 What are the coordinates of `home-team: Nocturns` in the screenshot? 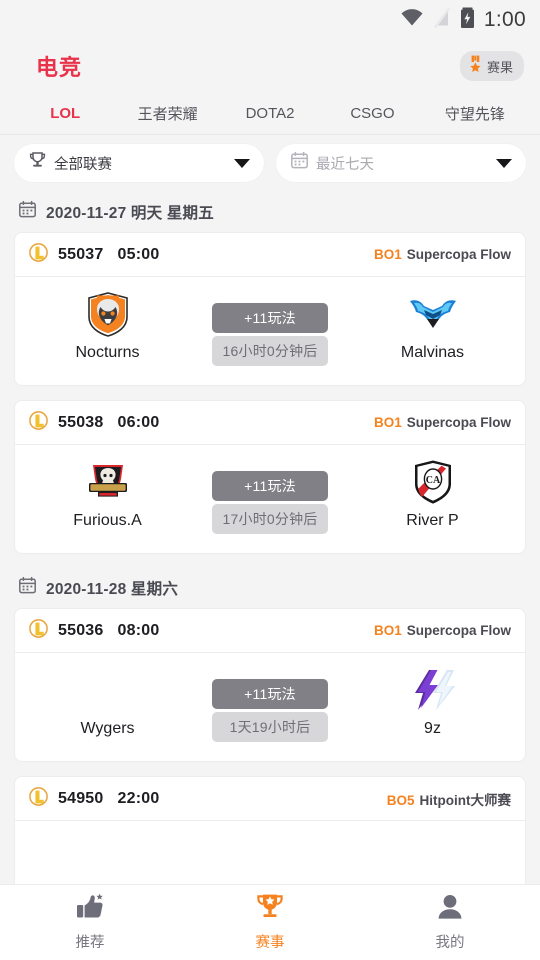 It's located at (107, 326).